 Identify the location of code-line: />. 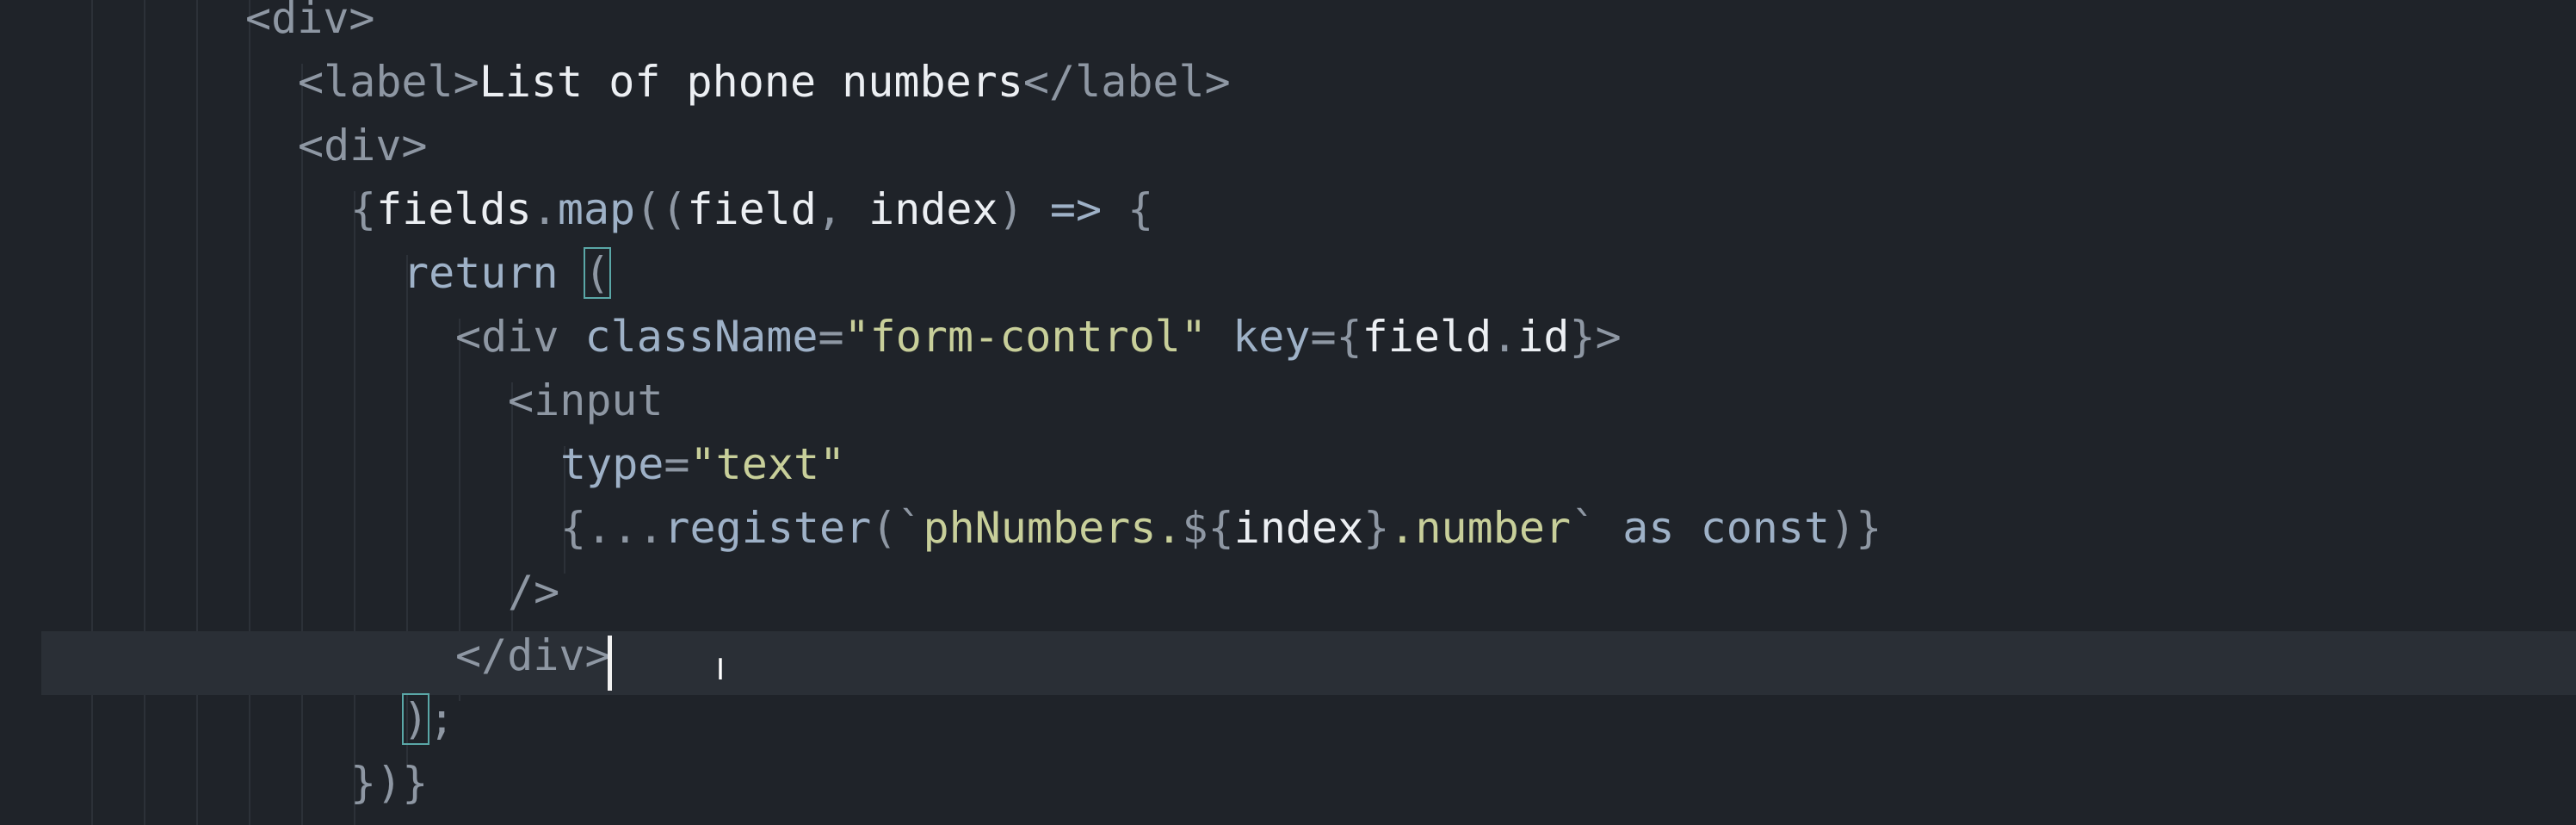
(533, 591).